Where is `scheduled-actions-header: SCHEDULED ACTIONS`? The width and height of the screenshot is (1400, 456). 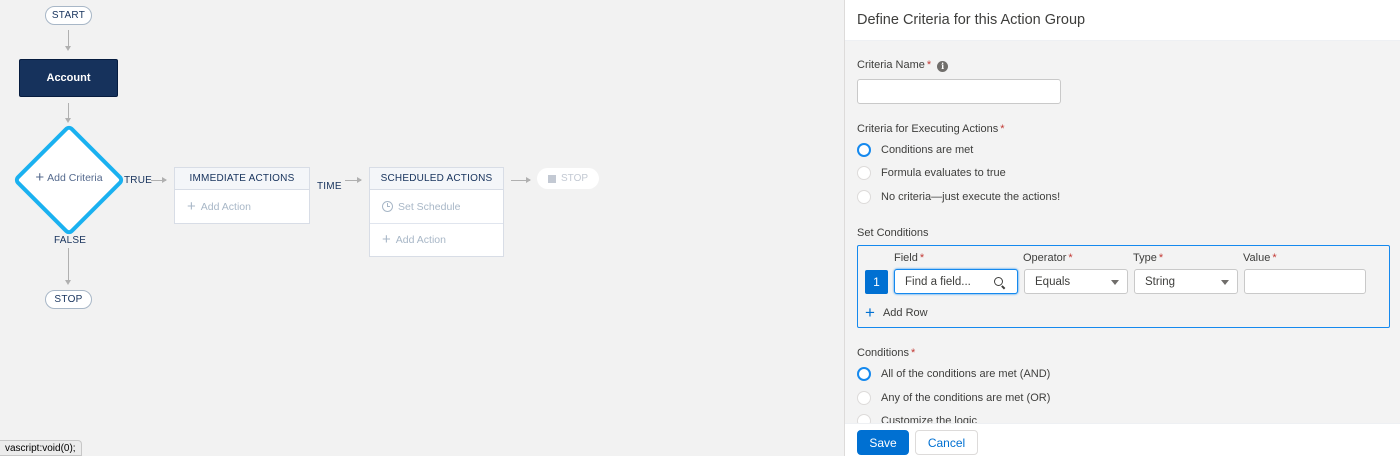
scheduled-actions-header: SCHEDULED ACTIONS is located at coordinates (436, 179).